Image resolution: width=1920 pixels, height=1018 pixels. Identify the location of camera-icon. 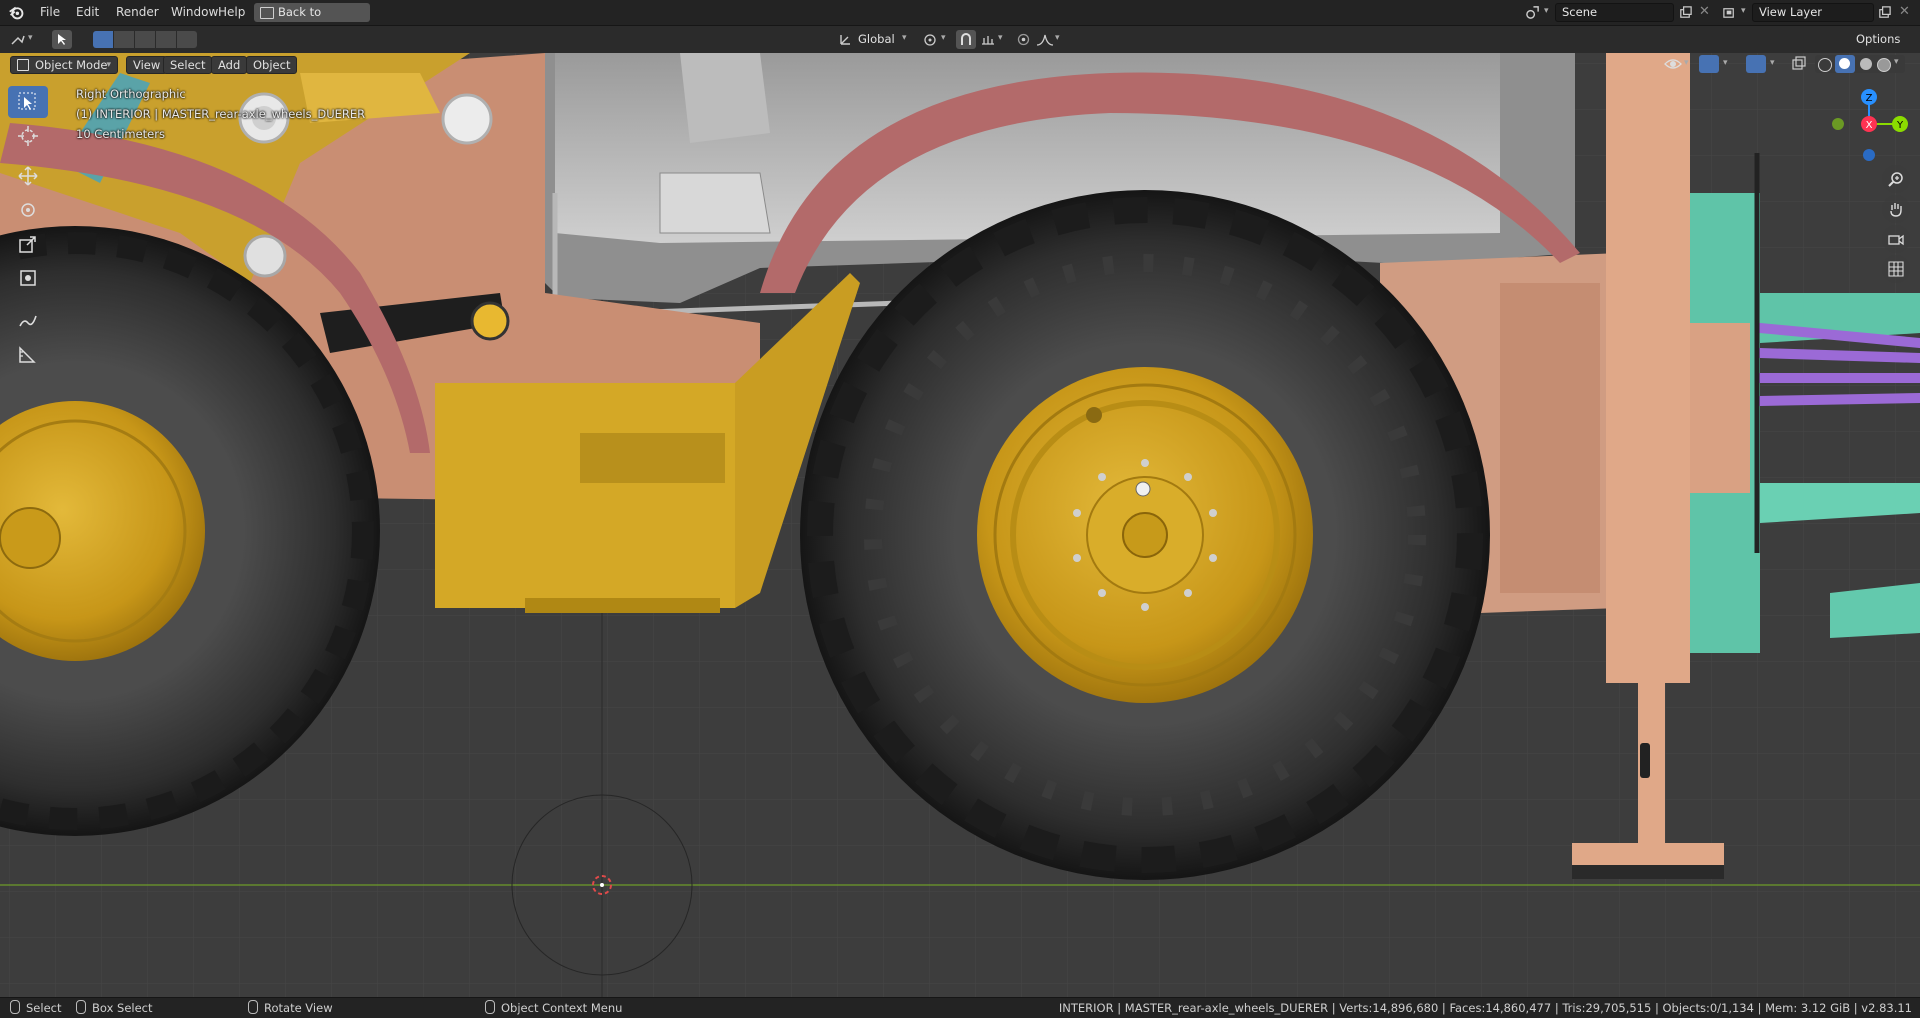
(1896, 240).